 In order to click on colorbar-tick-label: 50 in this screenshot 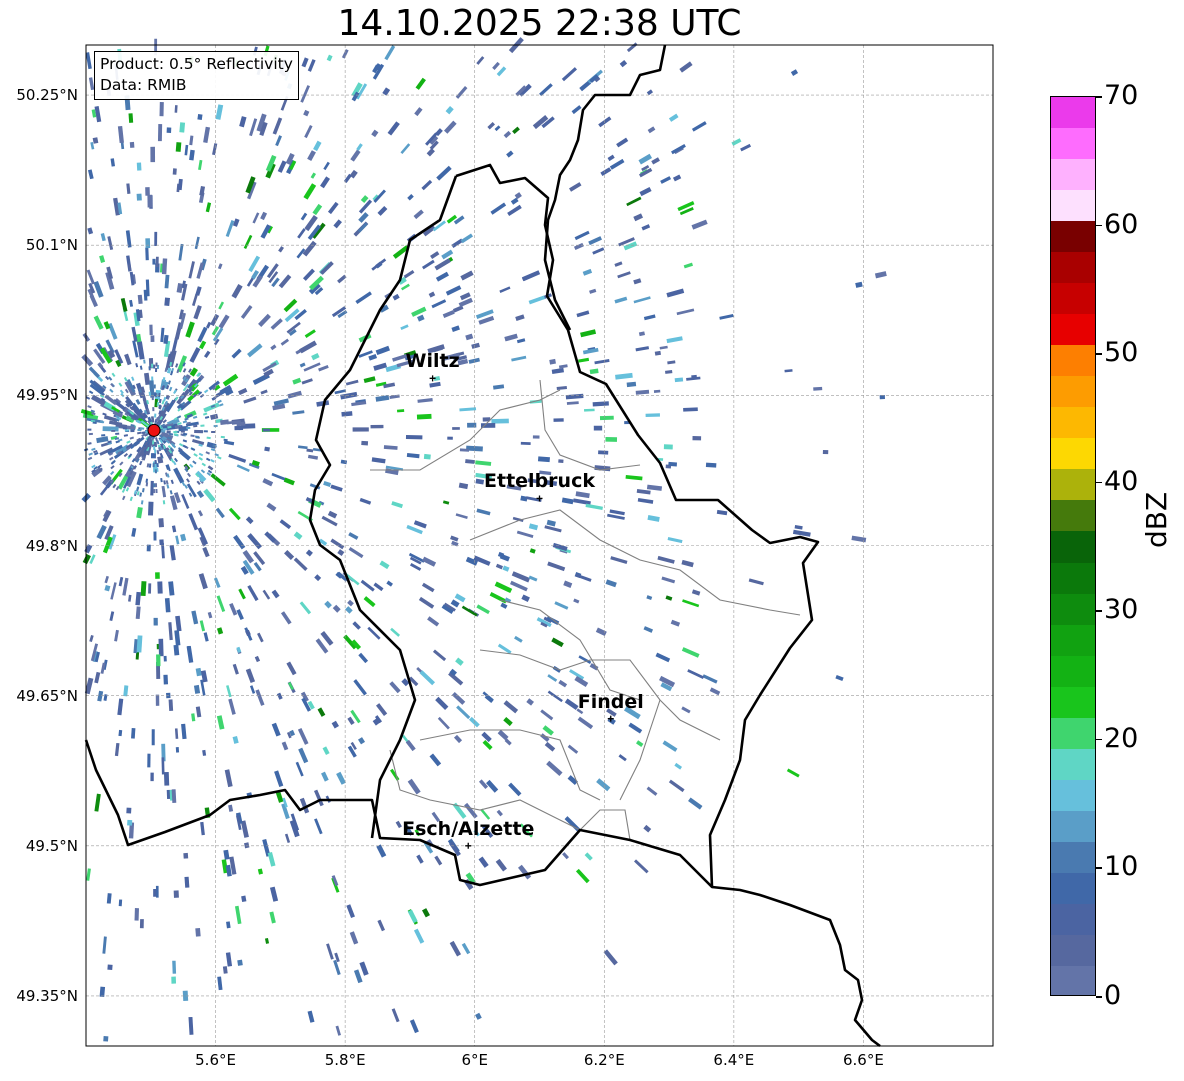, I will do `click(1121, 353)`.